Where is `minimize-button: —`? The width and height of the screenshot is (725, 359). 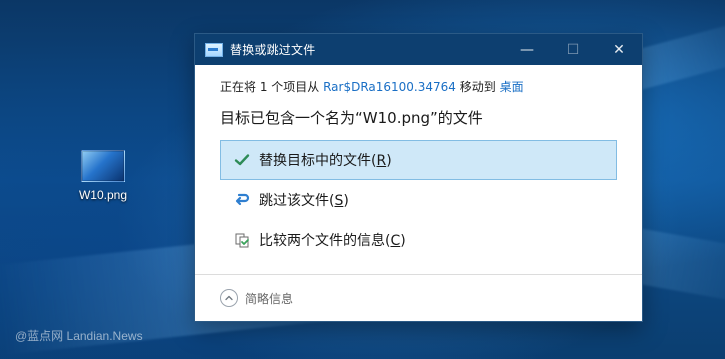
minimize-button: — is located at coordinates (527, 49).